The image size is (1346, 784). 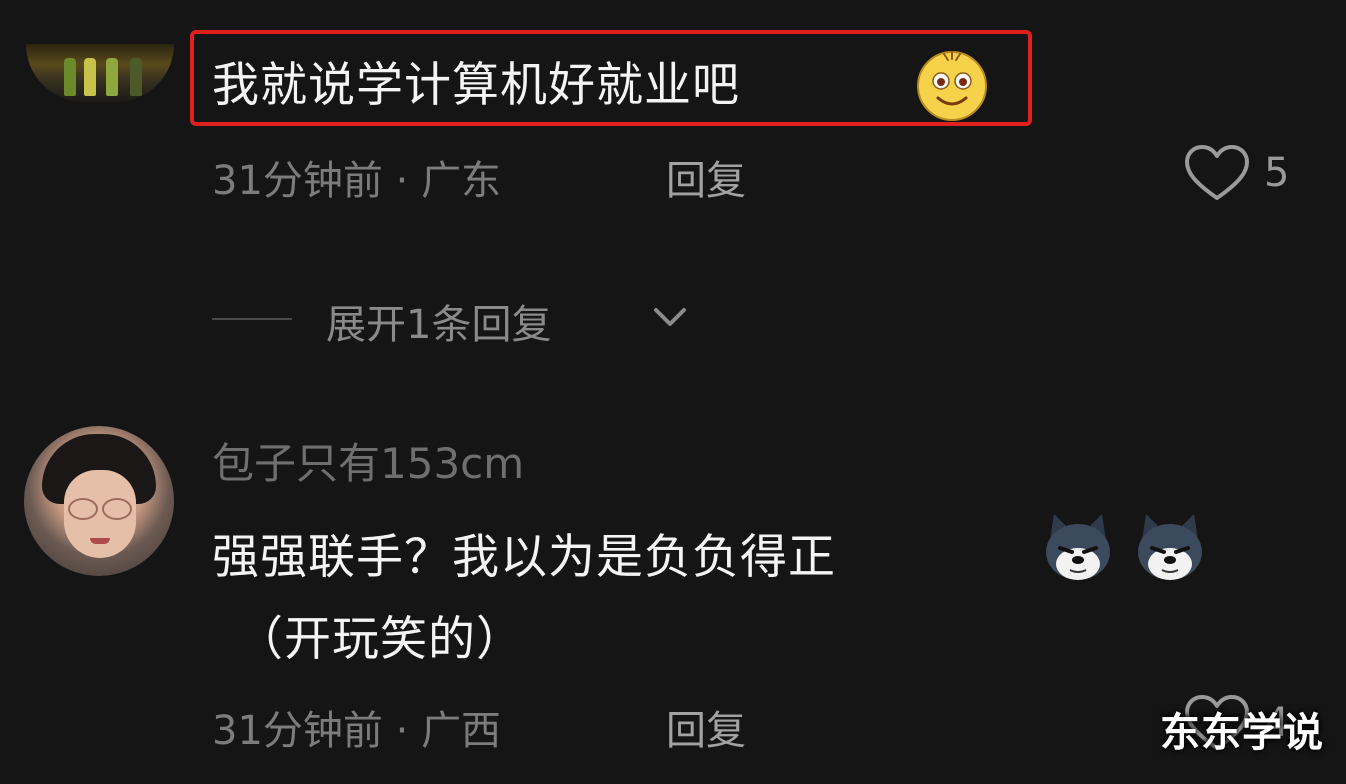 What do you see at coordinates (1242, 733) in the screenshot?
I see `watermark: 东东学说` at bounding box center [1242, 733].